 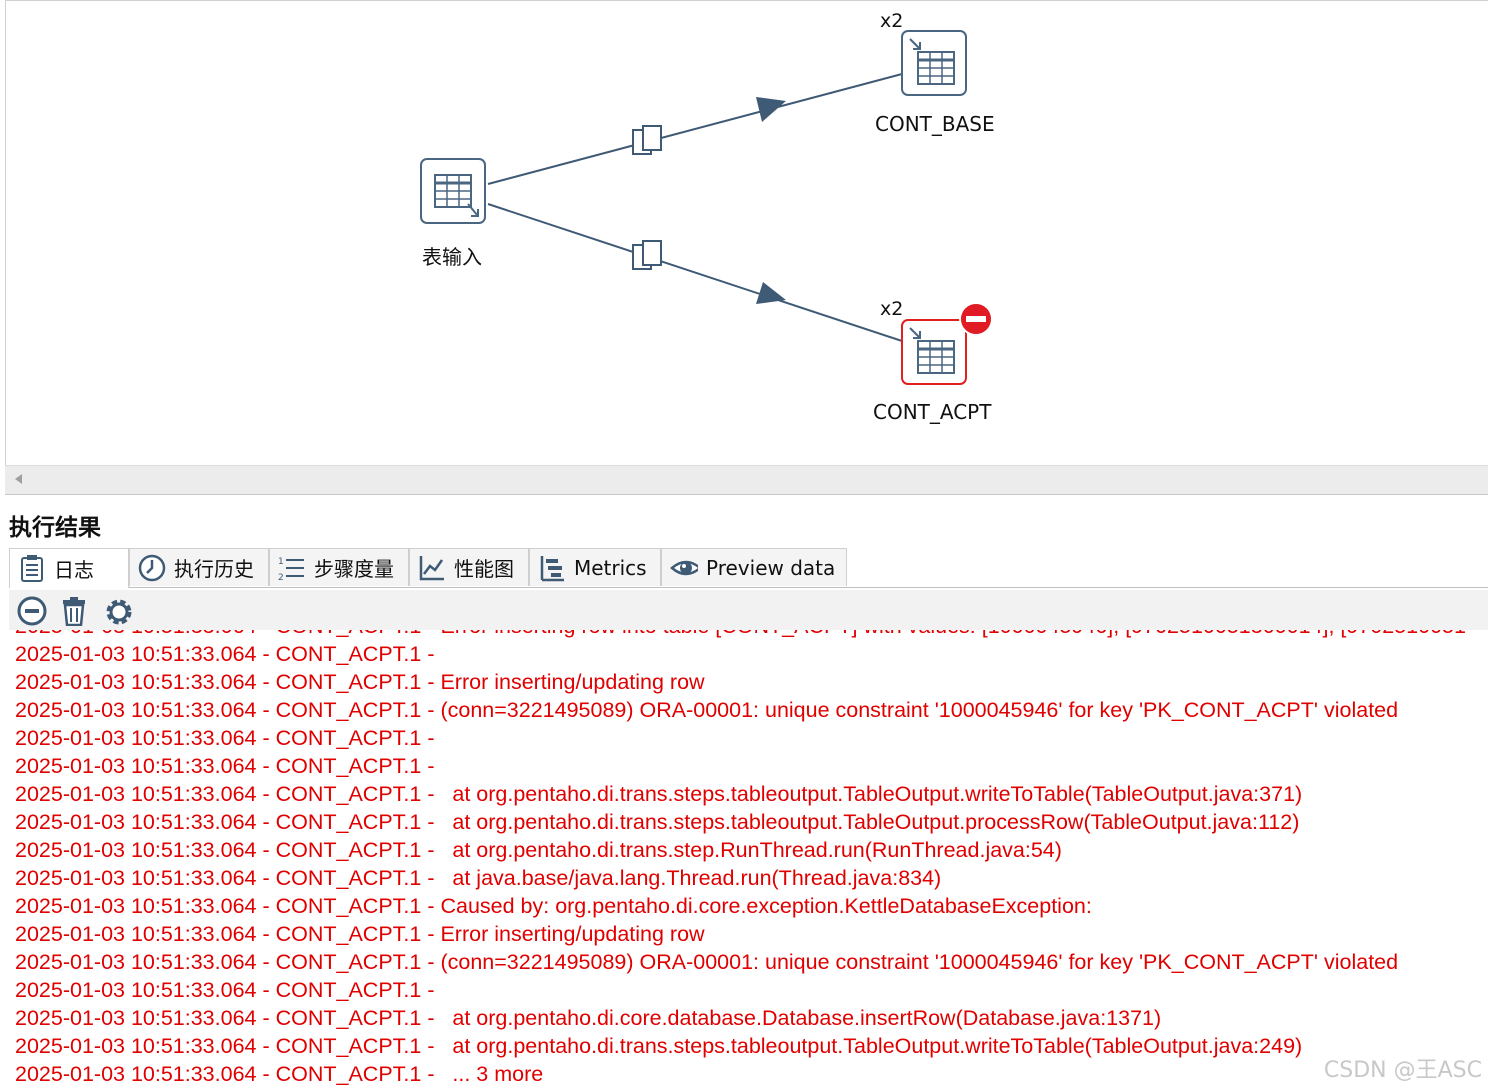 What do you see at coordinates (746, 479) in the screenshot?
I see `horizontal-scrollbar` at bounding box center [746, 479].